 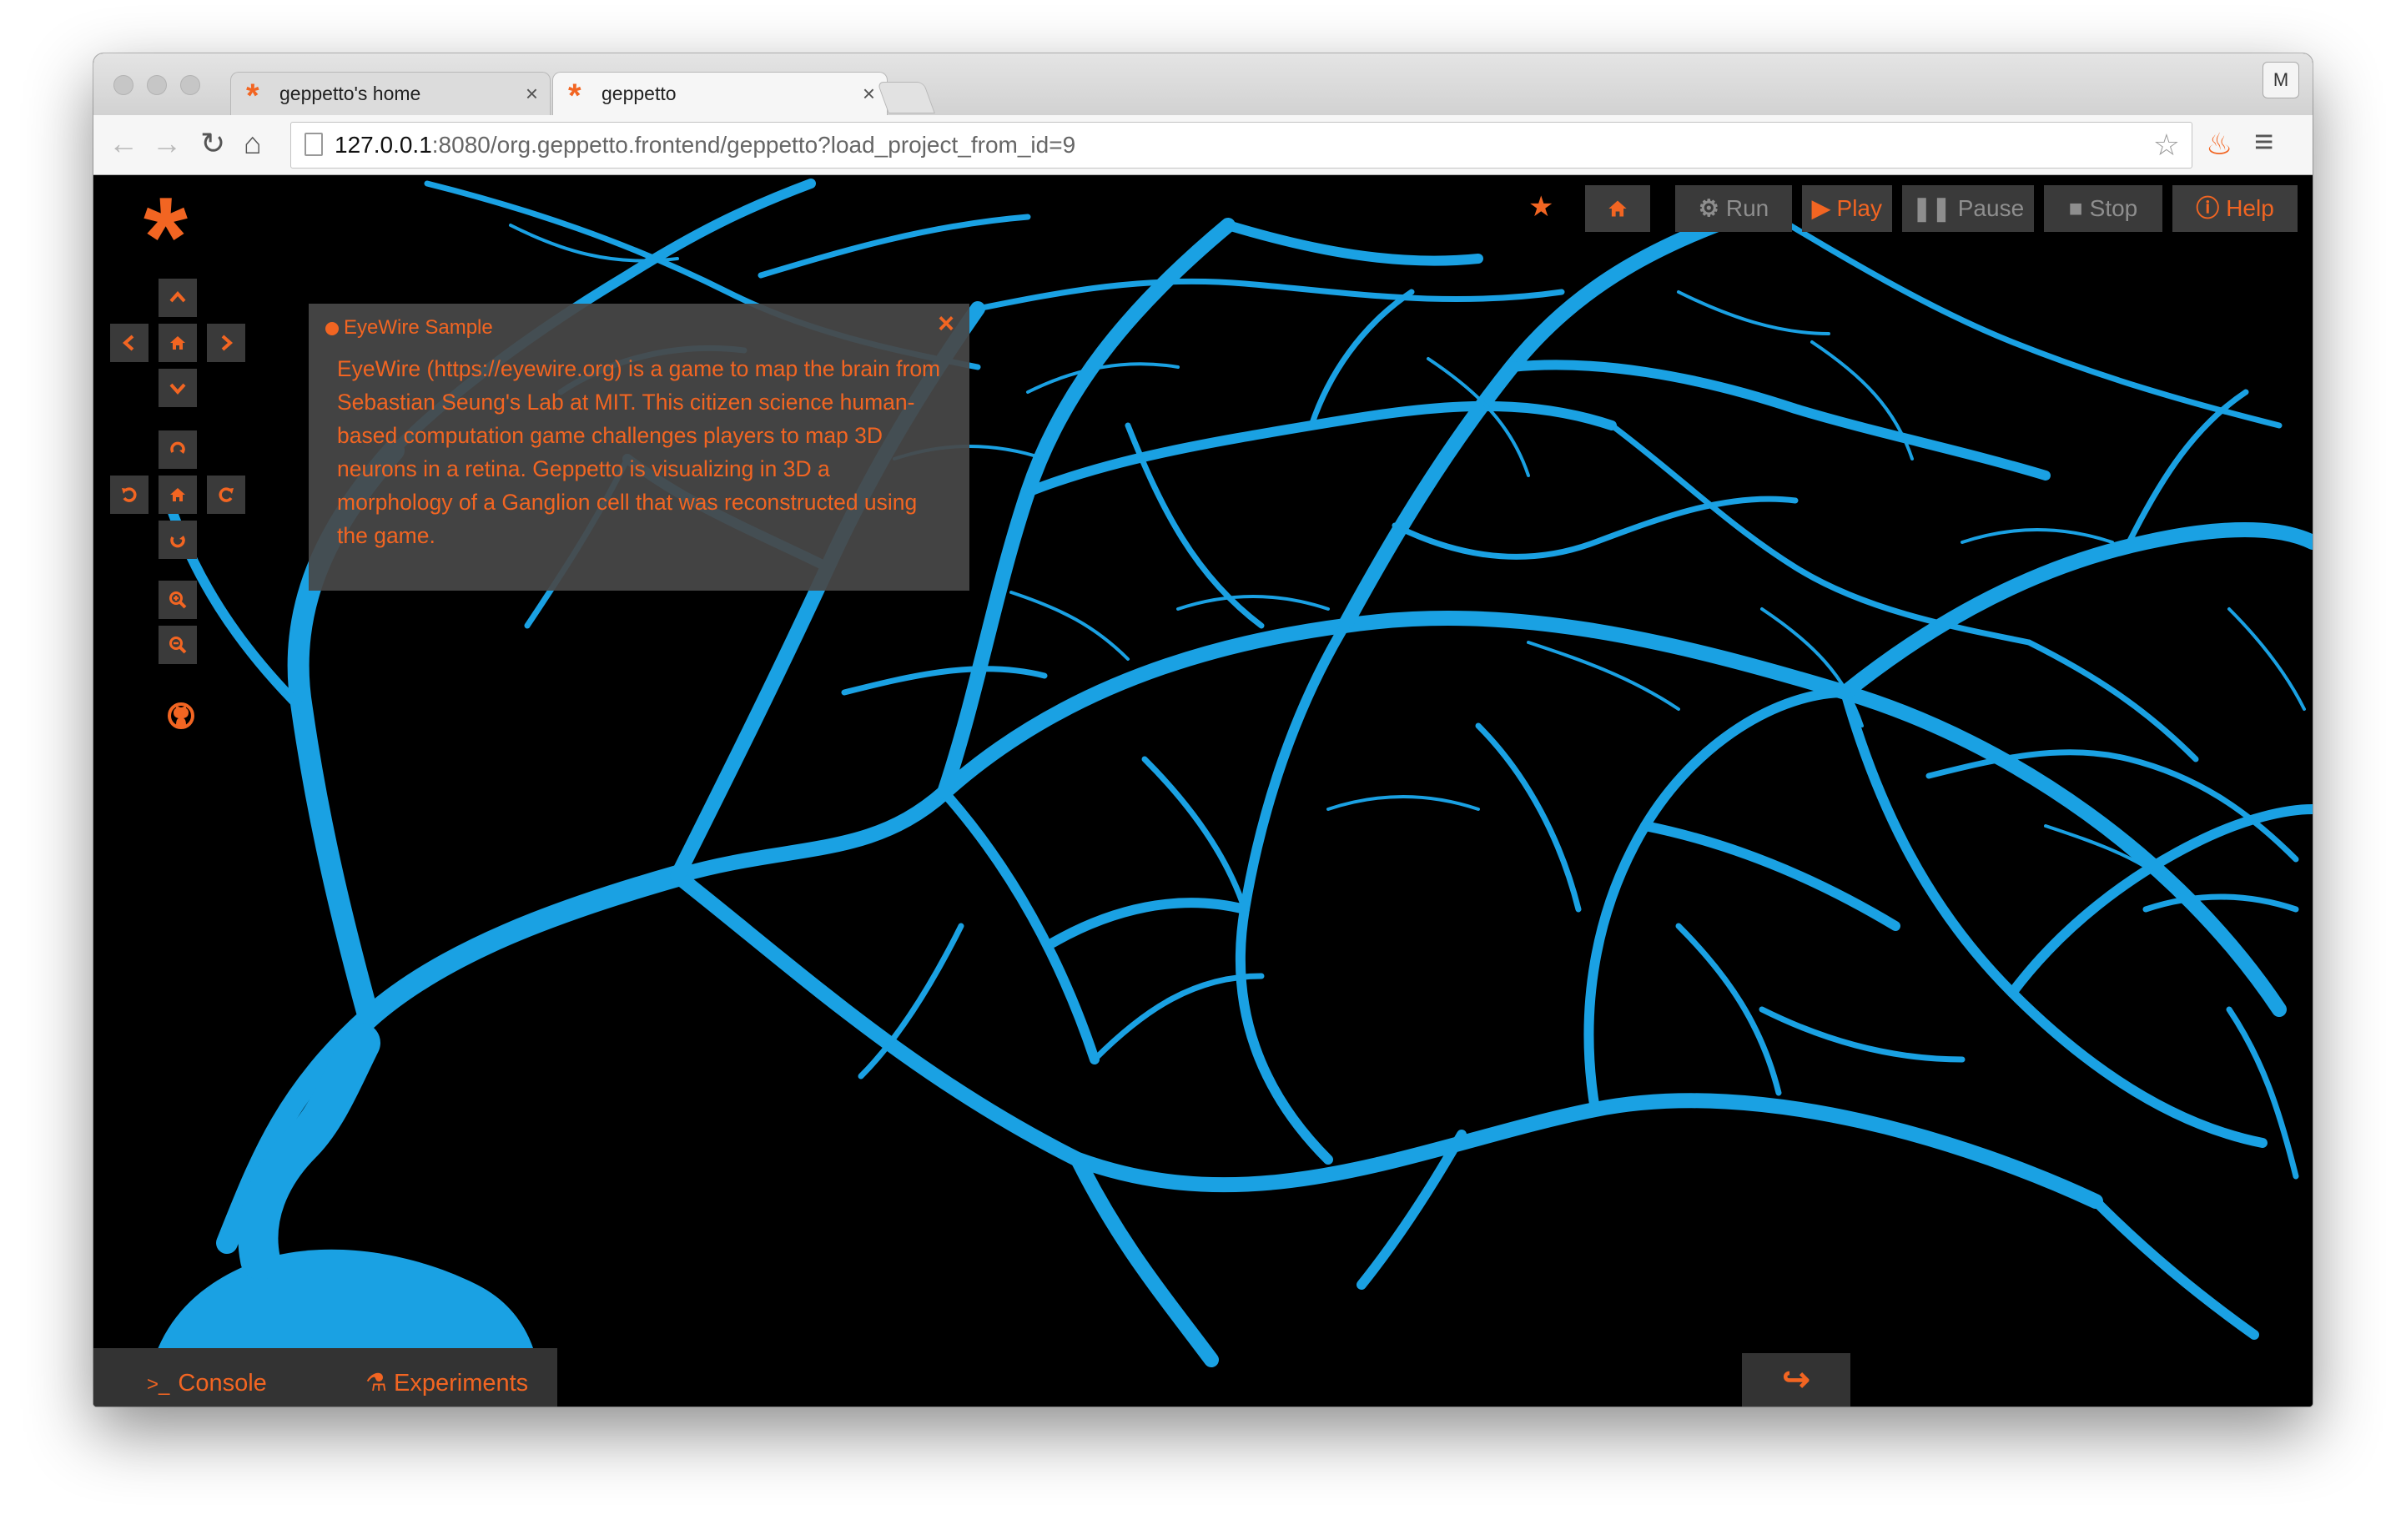 I want to click on pan-right-button, so click(x=226, y=343).